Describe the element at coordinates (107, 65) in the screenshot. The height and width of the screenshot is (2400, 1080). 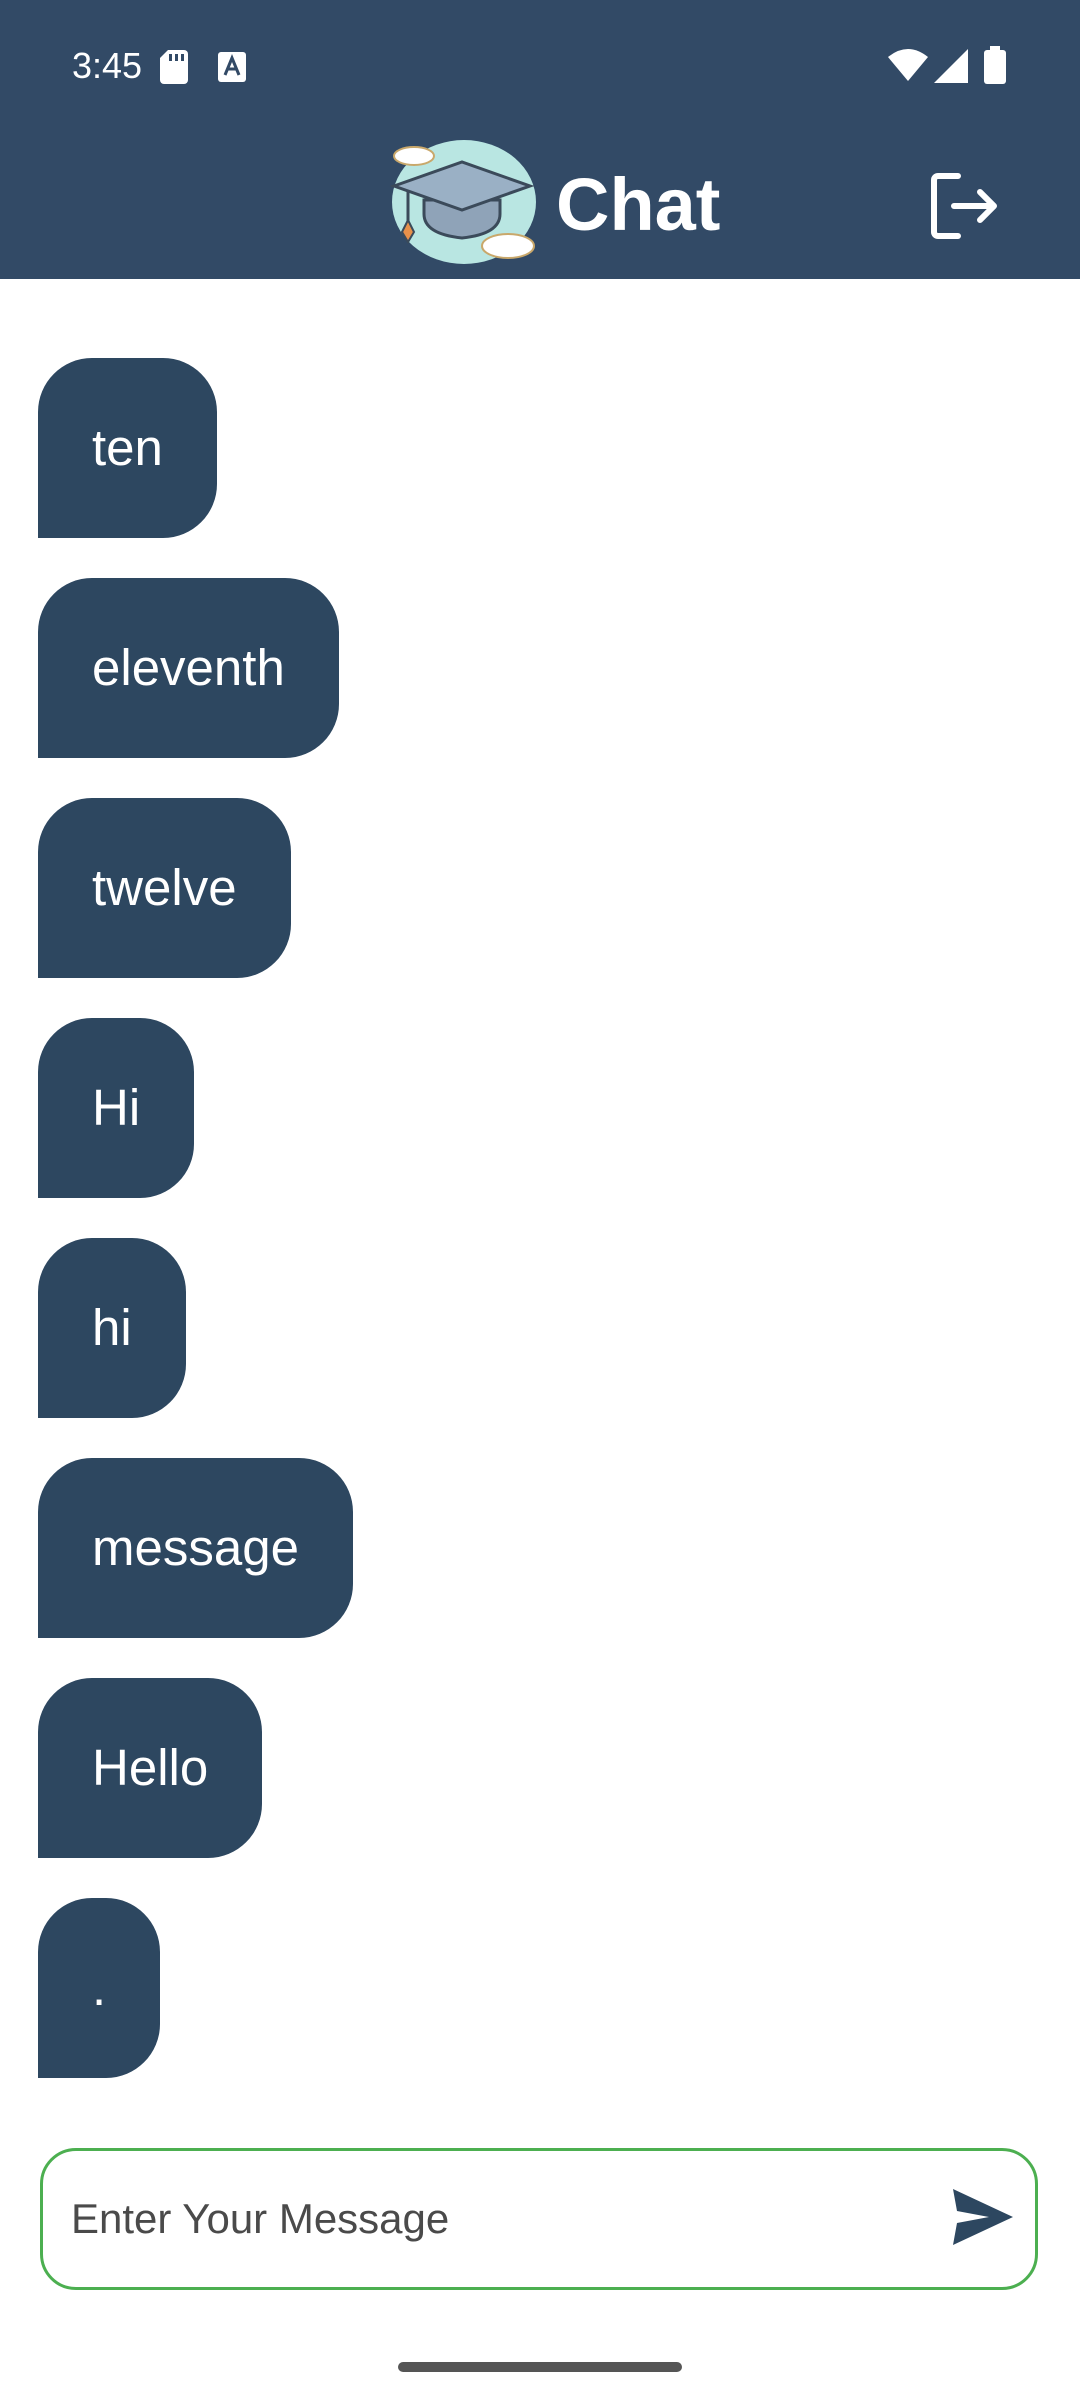
I see `status-time: 3:45` at that location.